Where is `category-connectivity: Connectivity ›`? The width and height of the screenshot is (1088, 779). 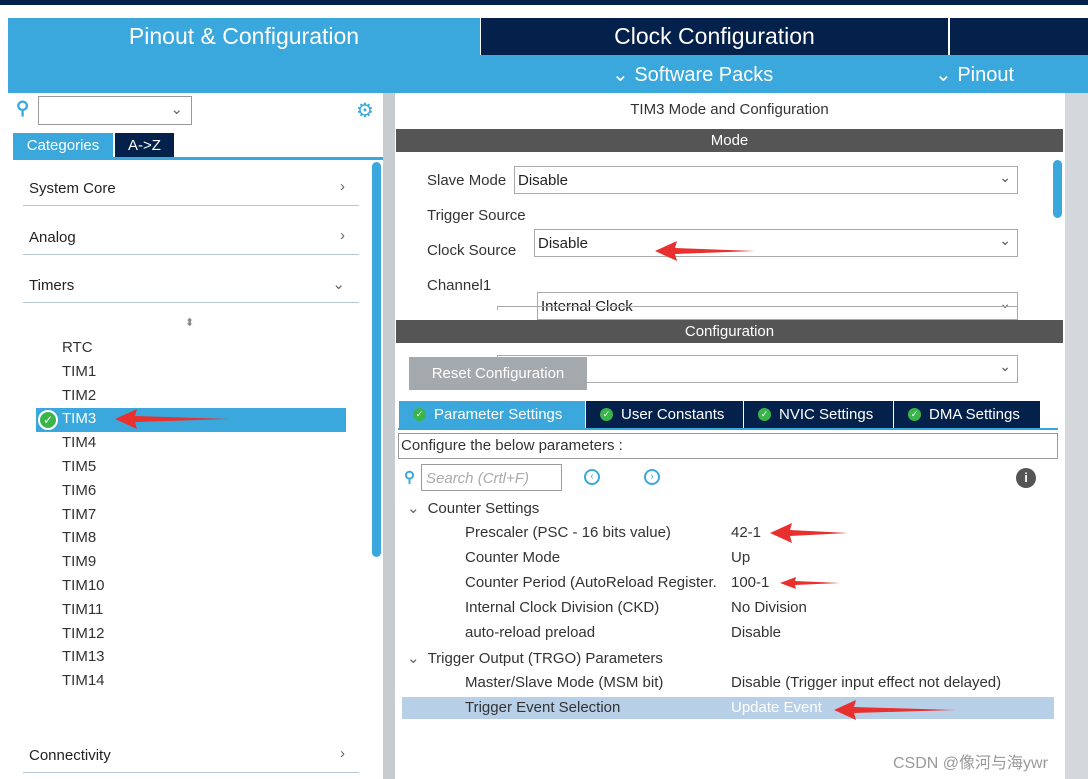 category-connectivity: Connectivity › is located at coordinates (191, 758).